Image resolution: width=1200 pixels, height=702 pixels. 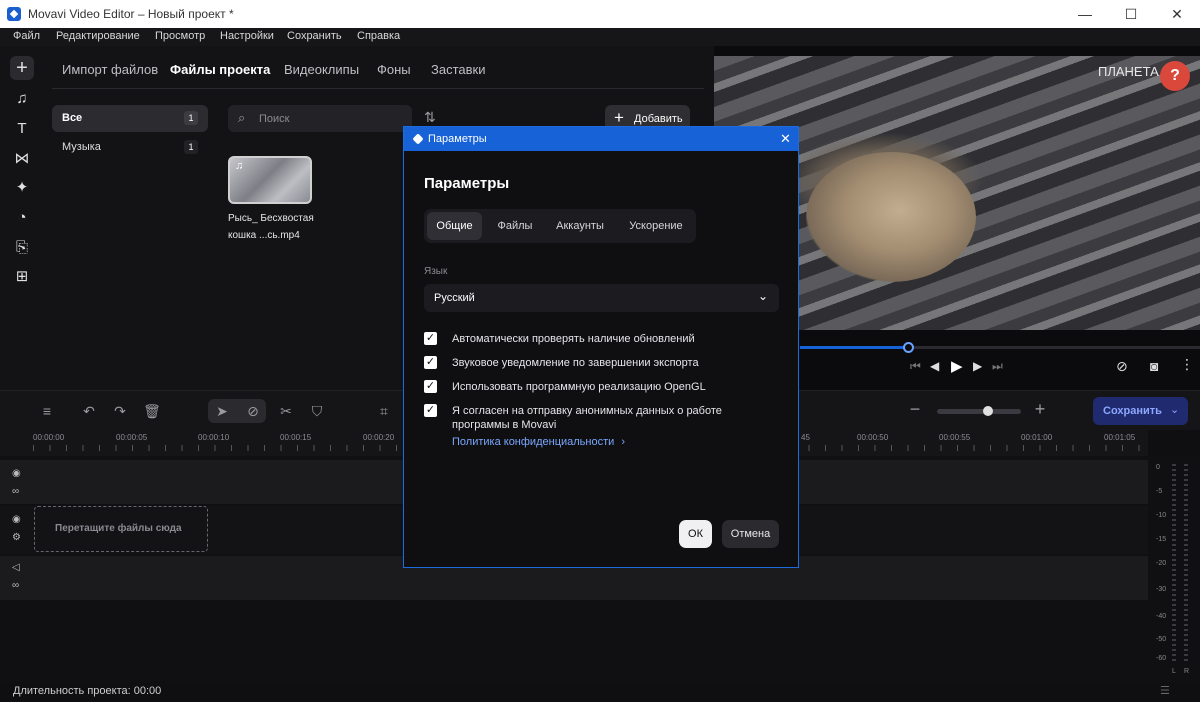 I want to click on tab-import: Импорт файлов, so click(x=110, y=69).